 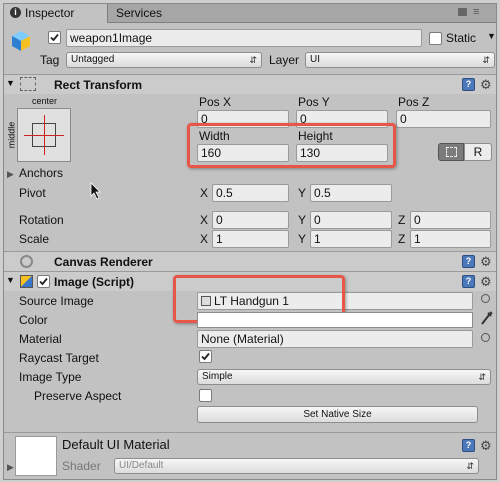 I want to click on image-component-icon, so click(x=26, y=281).